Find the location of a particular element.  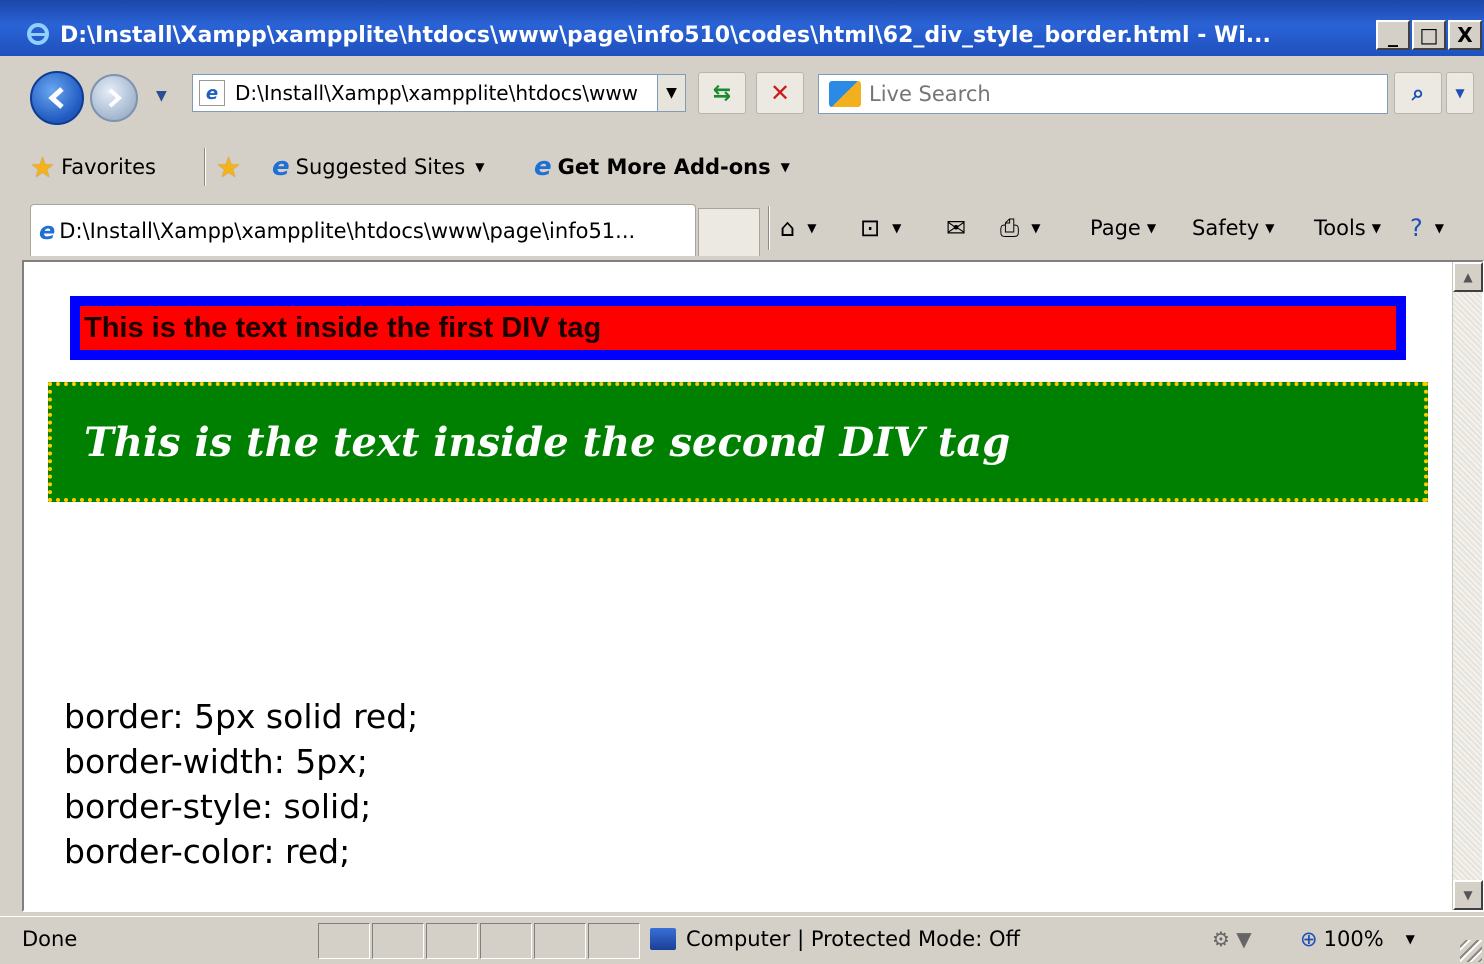

feeds-button: ⊡ ▼ is located at coordinates (880, 228).